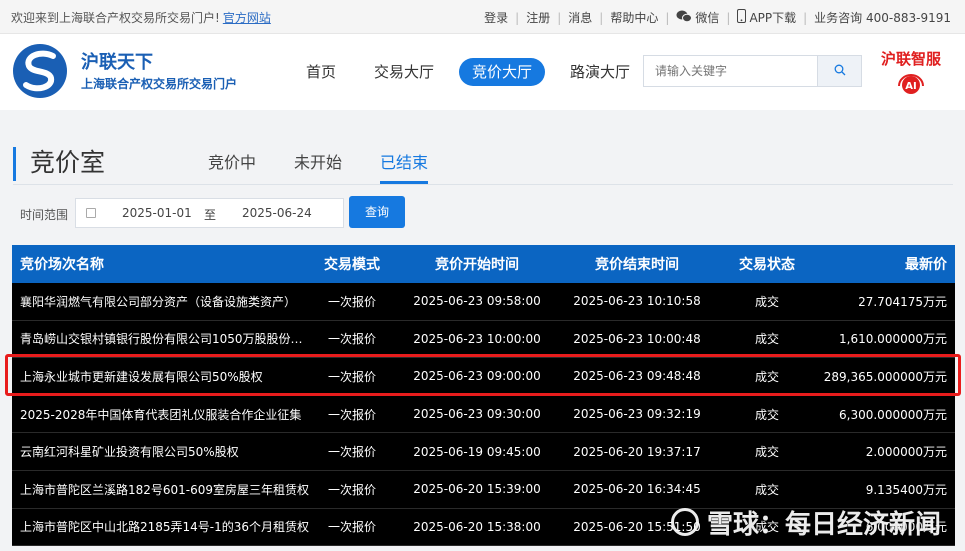 This screenshot has width=965, height=551. Describe the element at coordinates (62, 265) in the screenshot. I see `col-session-name: 竞价场次名称` at that location.